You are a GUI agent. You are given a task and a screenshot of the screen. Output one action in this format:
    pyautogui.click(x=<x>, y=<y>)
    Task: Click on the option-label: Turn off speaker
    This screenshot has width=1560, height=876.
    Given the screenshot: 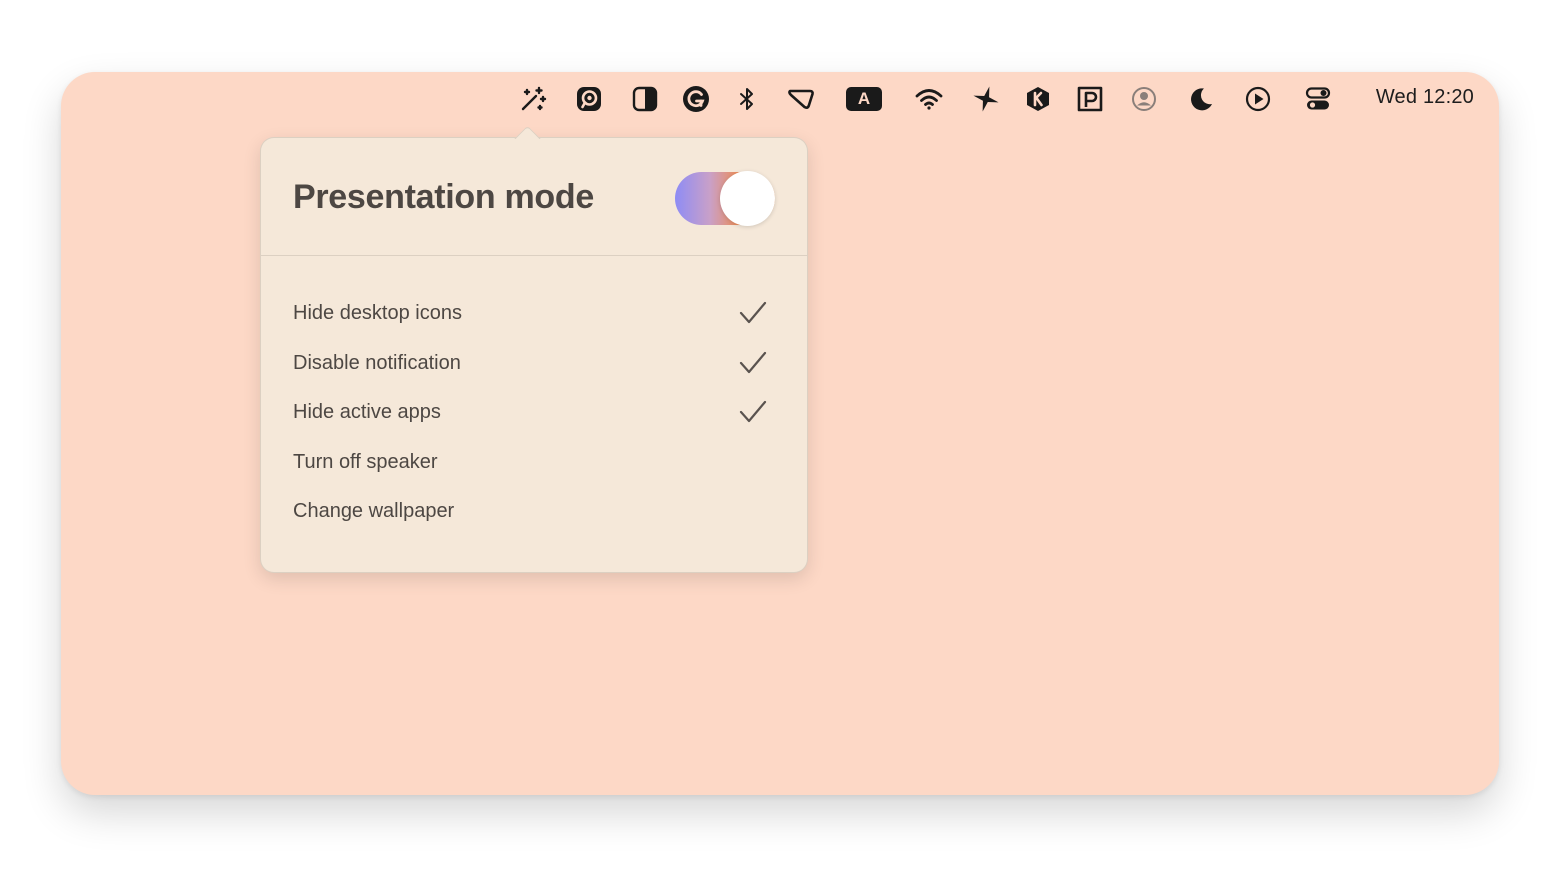 What is the action you would take?
    pyautogui.click(x=365, y=461)
    